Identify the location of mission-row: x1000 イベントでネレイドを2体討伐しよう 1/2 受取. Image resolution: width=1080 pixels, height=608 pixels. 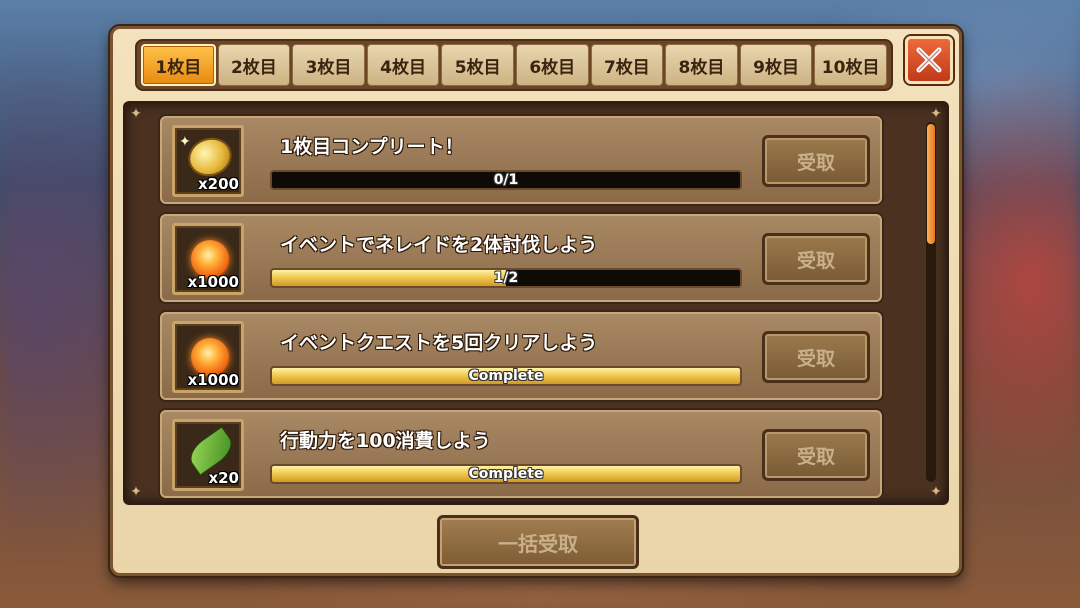
(521, 258).